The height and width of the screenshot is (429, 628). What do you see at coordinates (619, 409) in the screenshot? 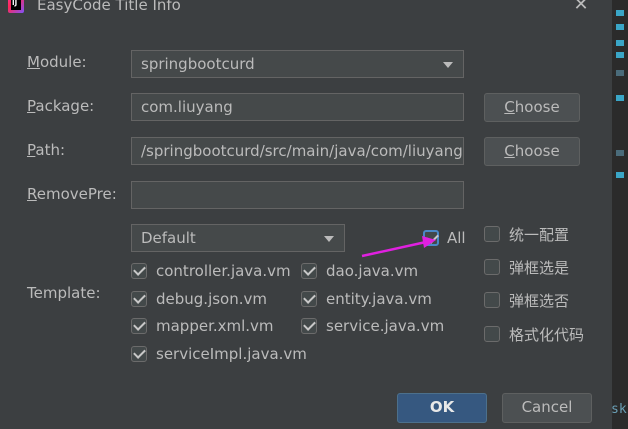
I see `background-editor-text: sk` at bounding box center [619, 409].